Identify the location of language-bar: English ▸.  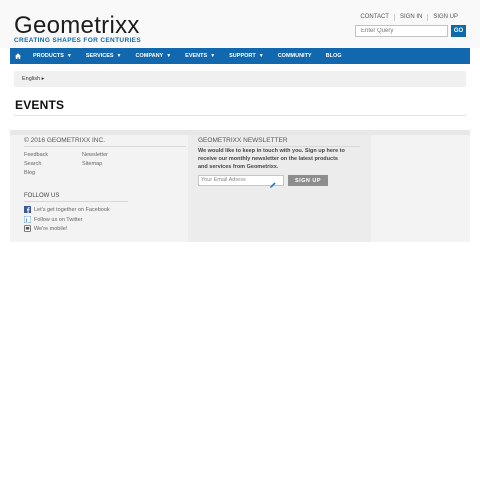
(240, 79).